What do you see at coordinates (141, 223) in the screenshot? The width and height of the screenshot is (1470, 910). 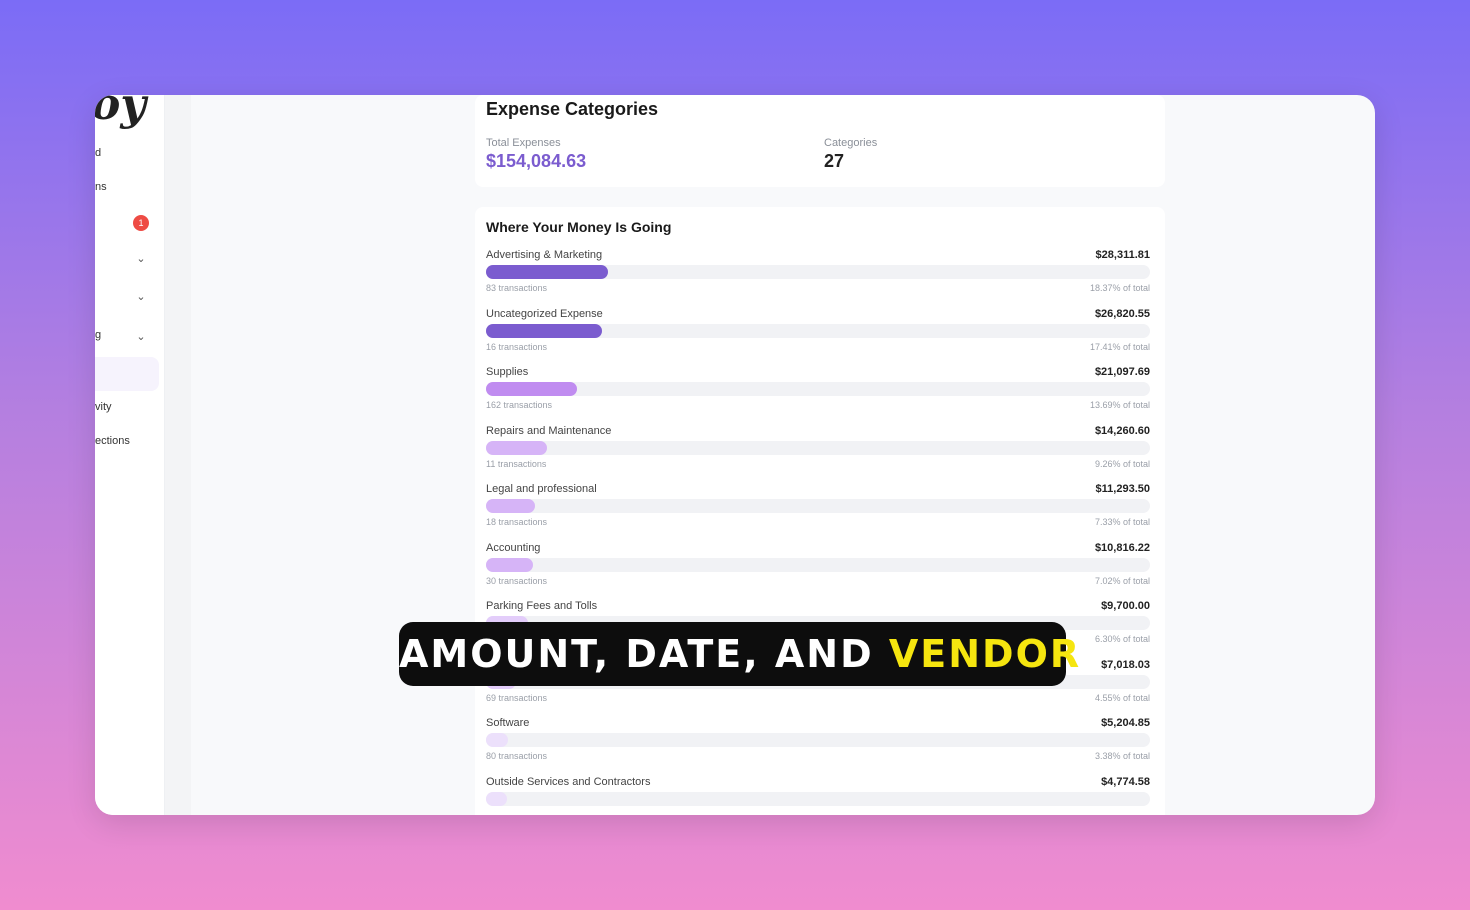 I see `notification-badge: 1` at bounding box center [141, 223].